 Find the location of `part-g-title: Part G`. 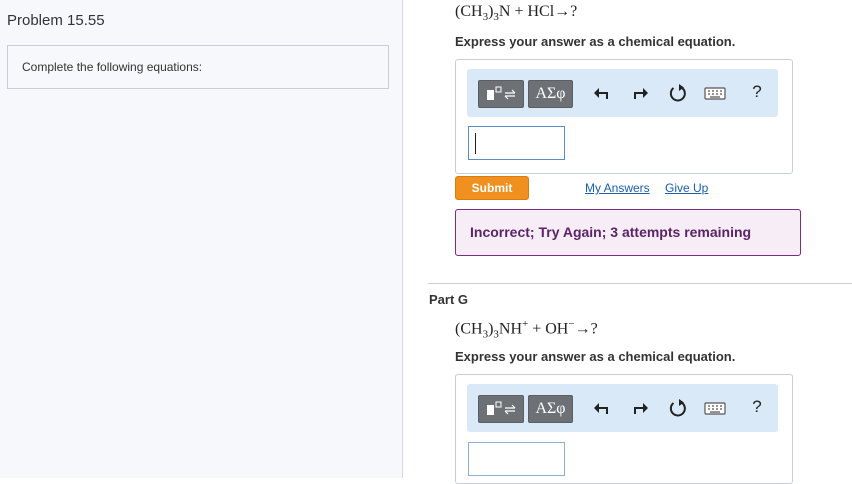

part-g-title: Part G is located at coordinates (449, 299).